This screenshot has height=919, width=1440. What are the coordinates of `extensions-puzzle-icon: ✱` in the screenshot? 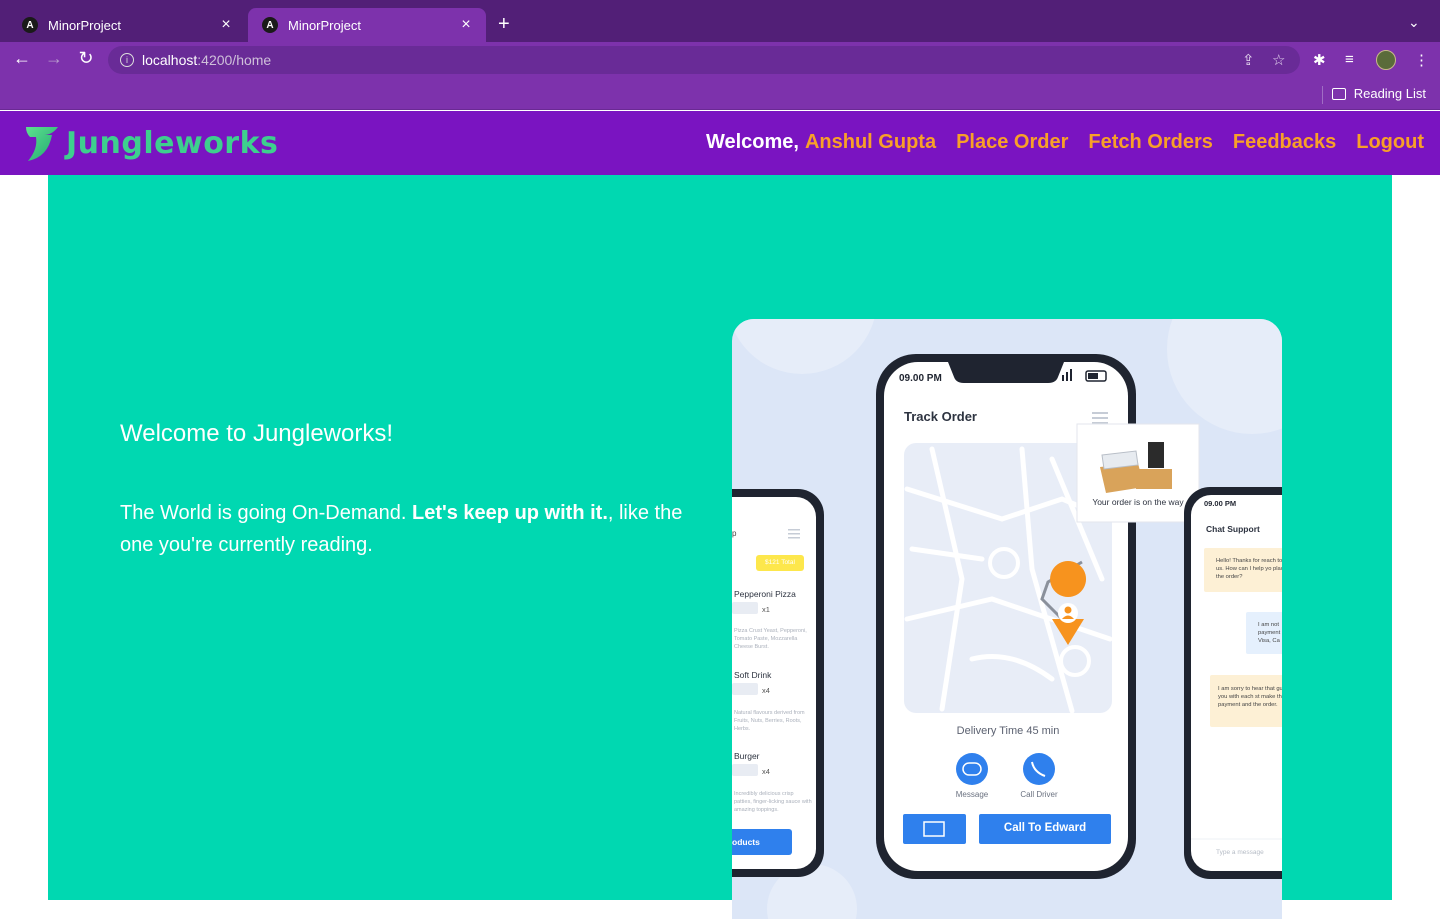 It's located at (1319, 60).